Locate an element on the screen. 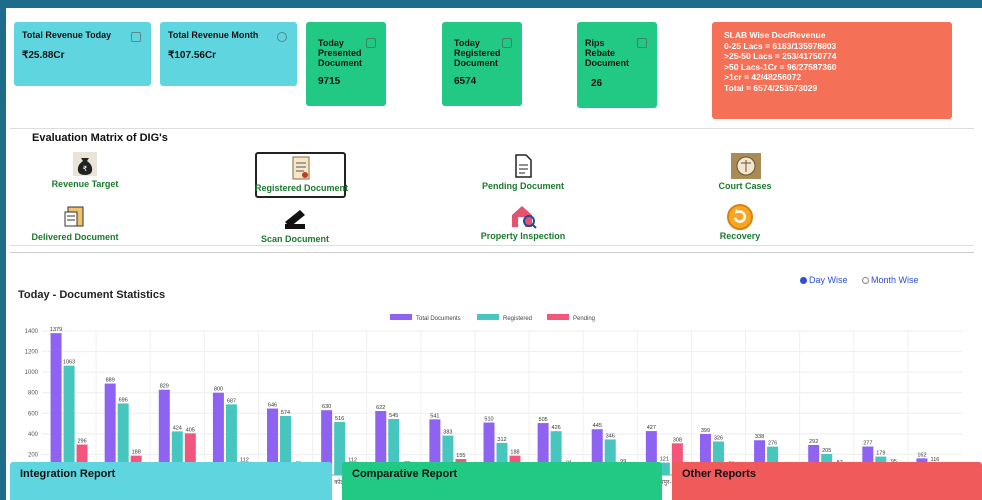 This screenshot has height=500, width=982. registered-document-card: Today Registered Document 6574 is located at coordinates (482, 64).